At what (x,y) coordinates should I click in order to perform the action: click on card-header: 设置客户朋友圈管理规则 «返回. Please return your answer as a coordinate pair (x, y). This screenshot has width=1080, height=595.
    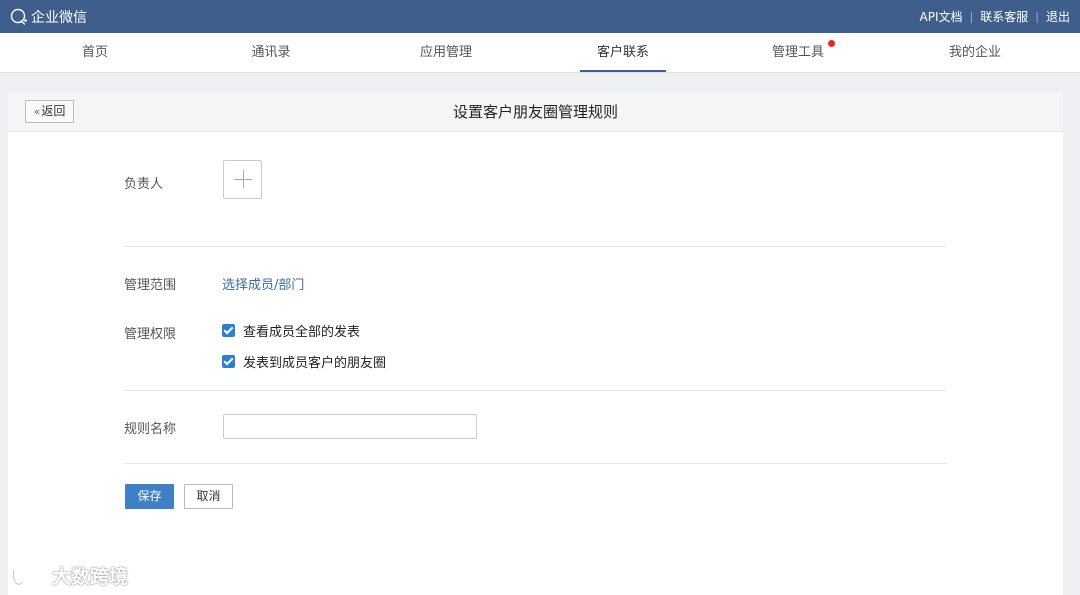
    Looking at the image, I should click on (535, 112).